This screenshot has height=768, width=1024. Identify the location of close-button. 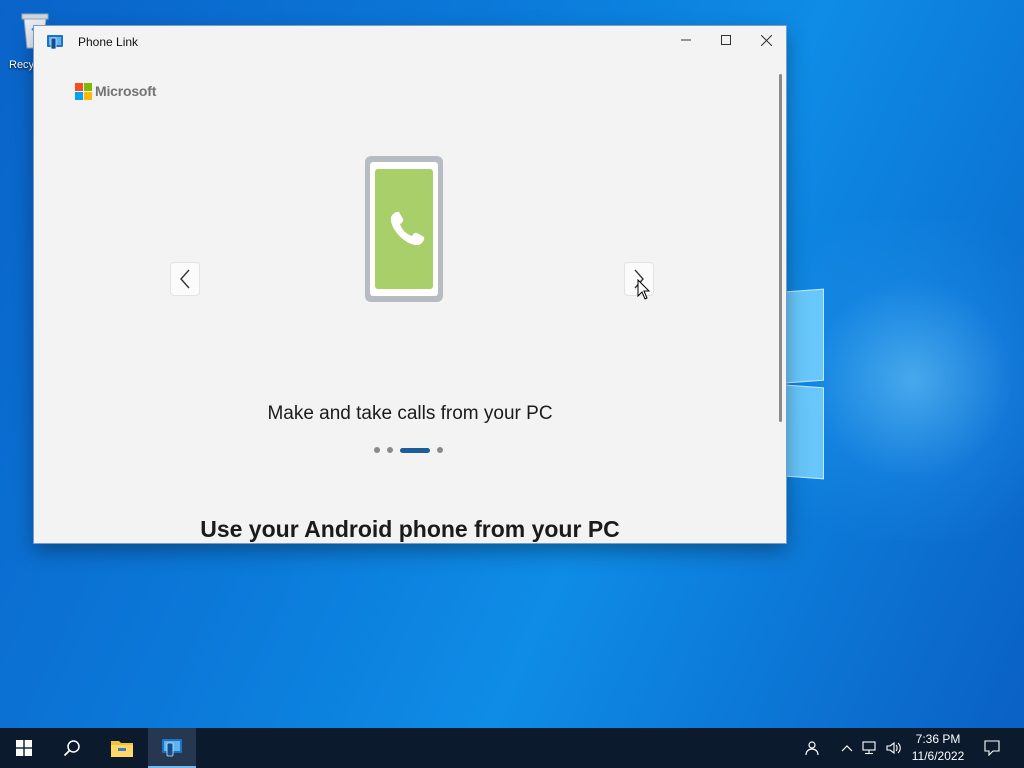
(766, 40).